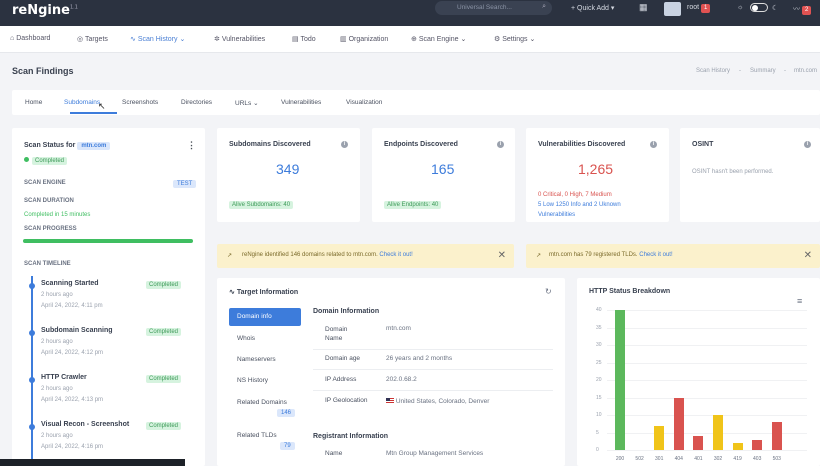 The height and width of the screenshot is (466, 820). Describe the element at coordinates (57, 215) in the screenshot. I see `scan-duration-value: Completed in 15 minutes` at that location.